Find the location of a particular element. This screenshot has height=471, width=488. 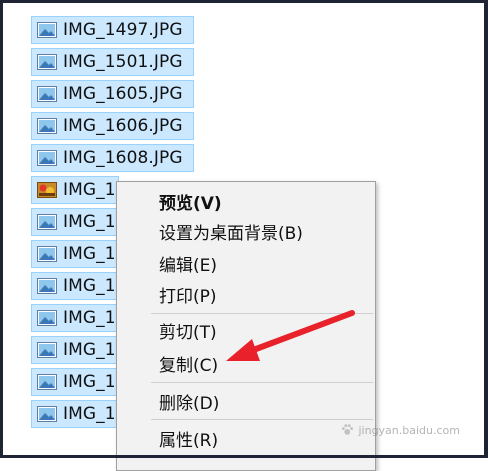

menu-item-delete: 删除(D) is located at coordinates (246, 401).